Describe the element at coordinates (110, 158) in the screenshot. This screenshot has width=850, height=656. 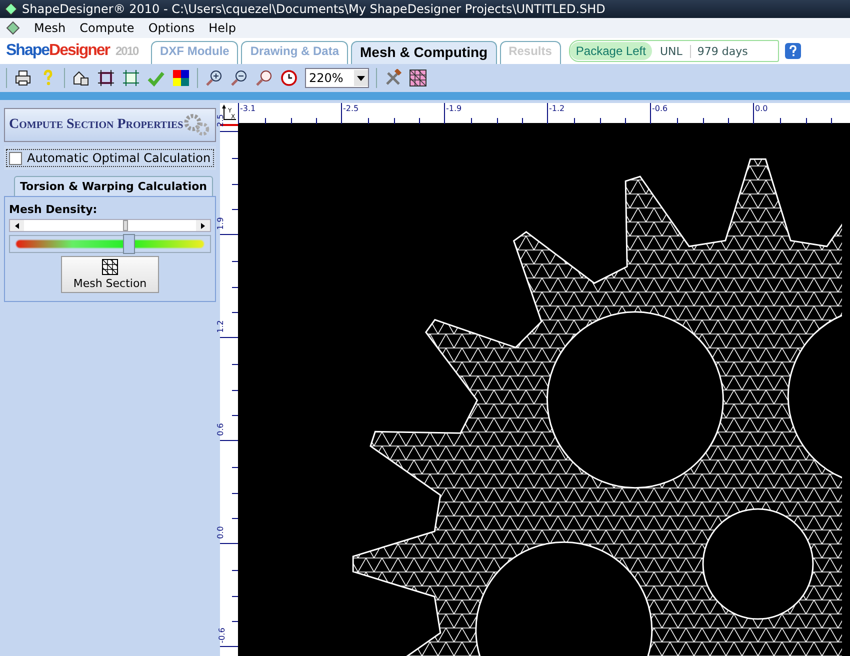
I see `automatic-calculation-checkbox: Automatic Optimal Calculation` at that location.